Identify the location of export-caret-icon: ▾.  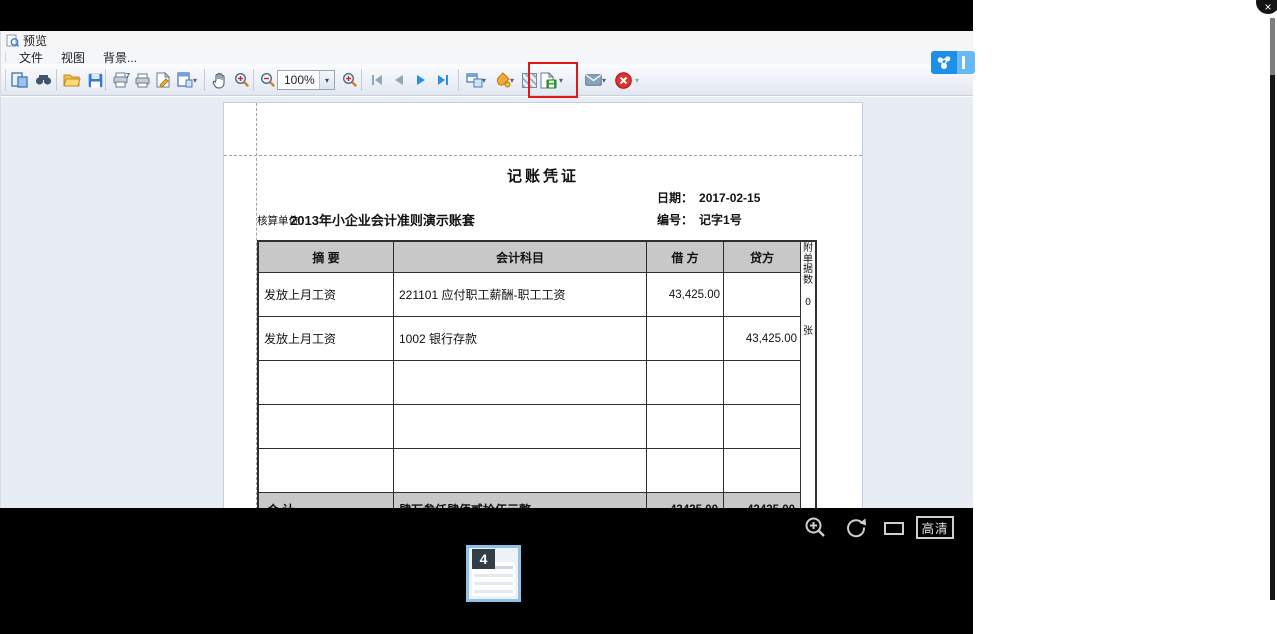
(561, 80).